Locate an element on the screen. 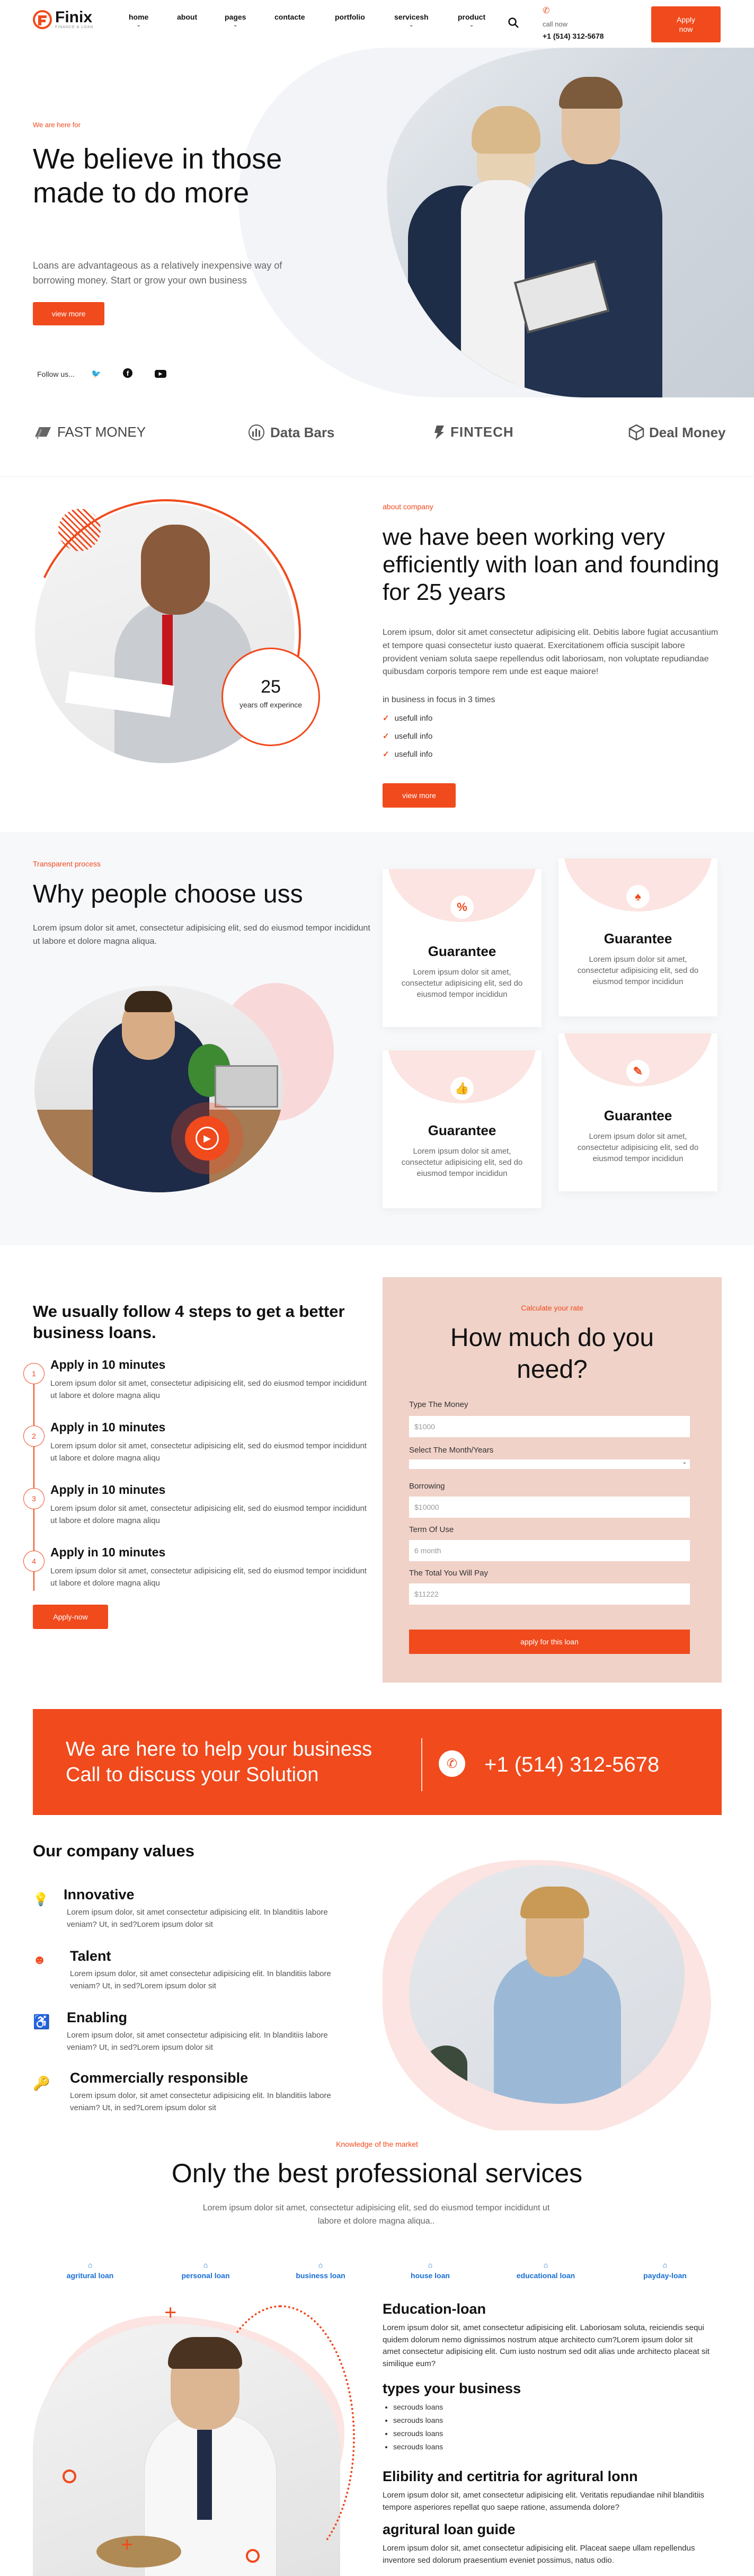 This screenshot has width=754, height=2576. tab-educational-loan: ⌂ educational loan is located at coordinates (546, 2270).